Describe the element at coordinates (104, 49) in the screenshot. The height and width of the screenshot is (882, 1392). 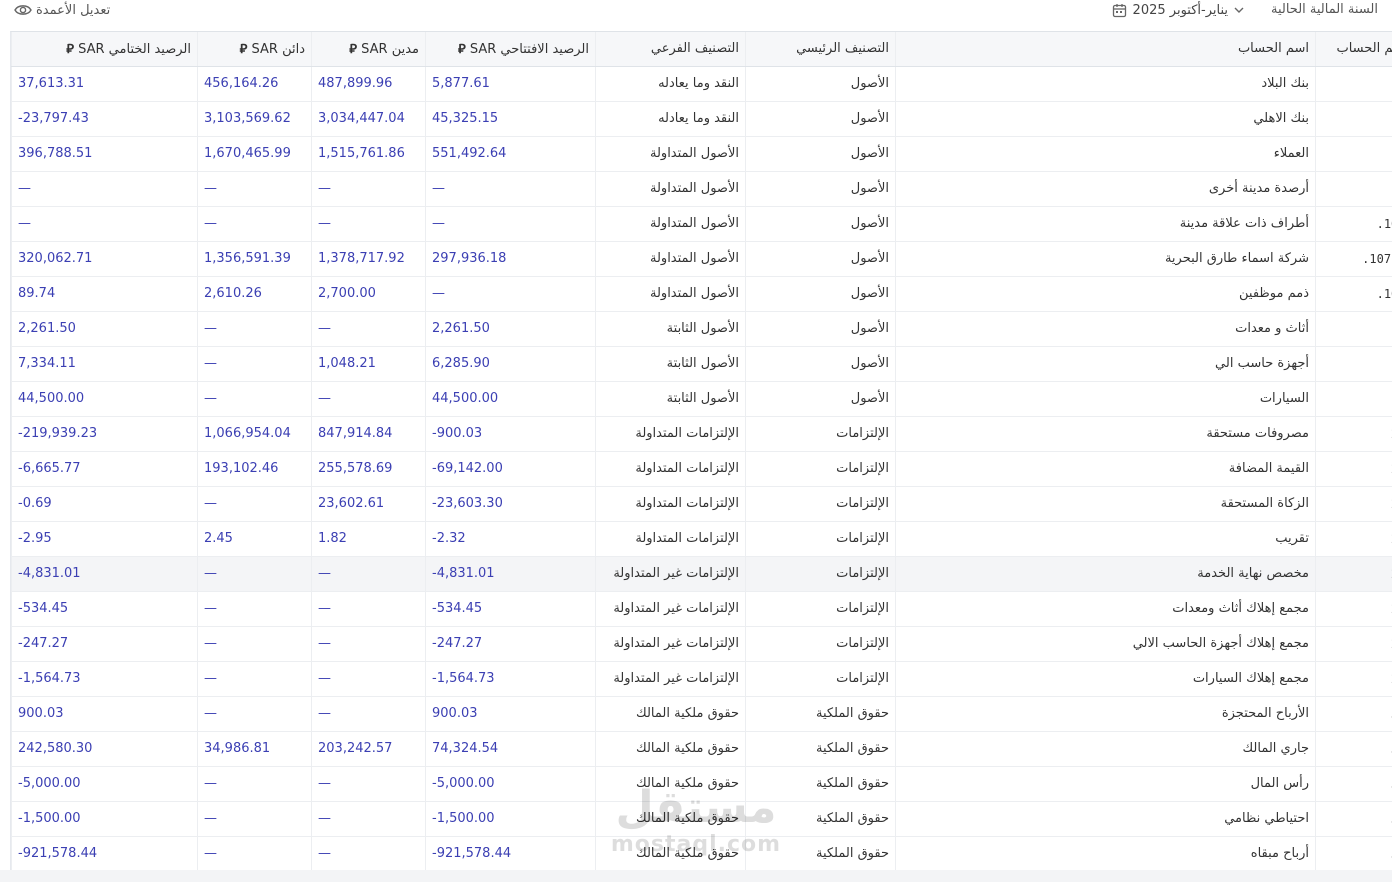
I see `header-closing-balance: الرصيد الختامي SAR ⃁` at that location.